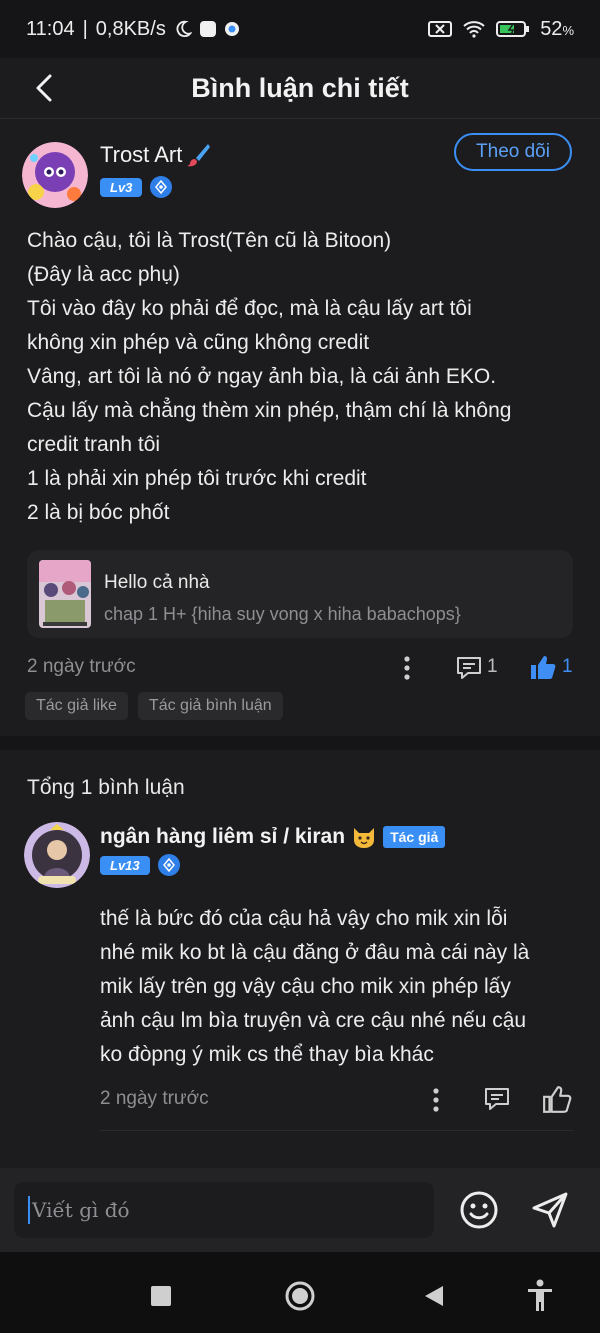 The width and height of the screenshot is (600, 1333). I want to click on status-bar: 11:04 | 0,8KB/s 52%, so click(300, 29).